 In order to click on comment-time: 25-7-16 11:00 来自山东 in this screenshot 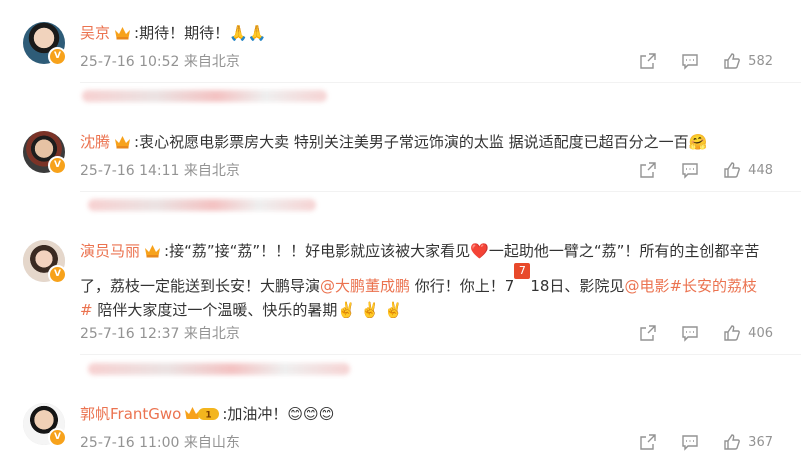, I will do `click(160, 443)`.